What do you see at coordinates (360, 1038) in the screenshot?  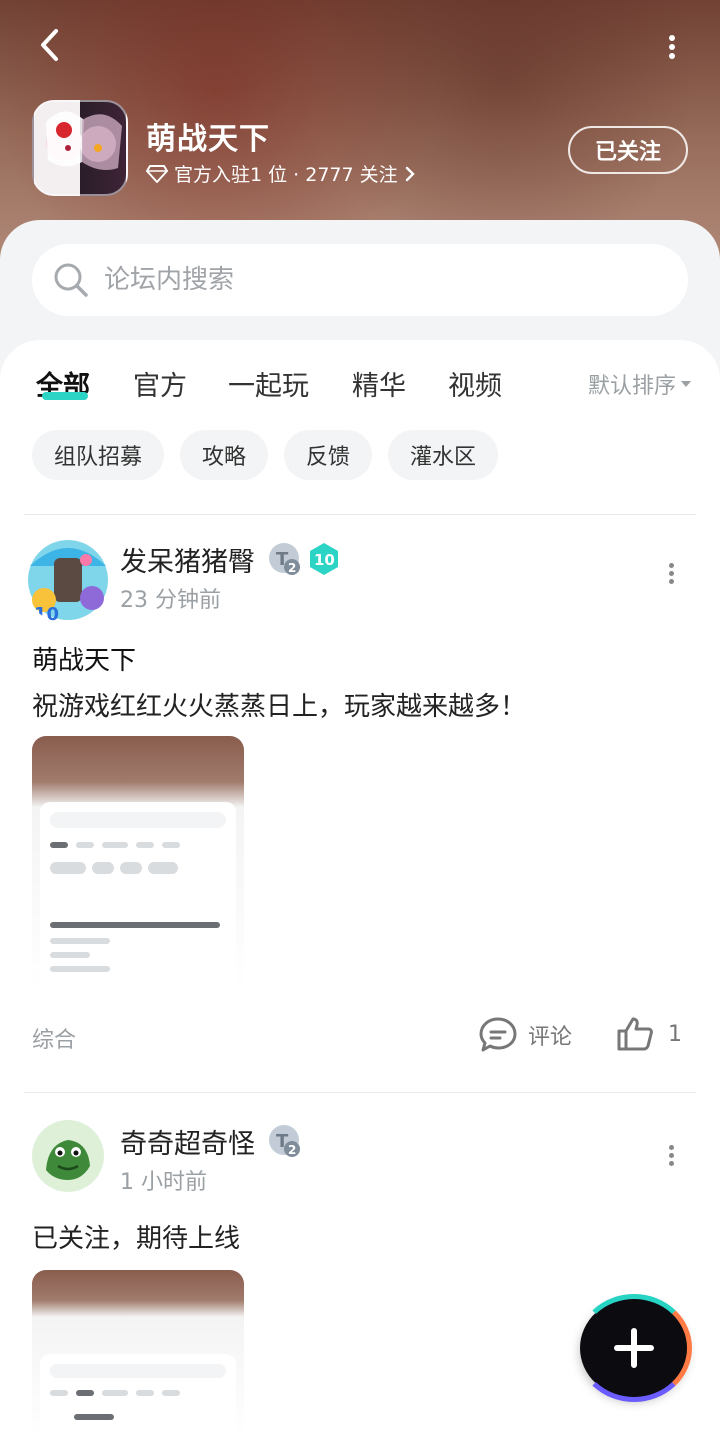 I see `post-footer: 综合 评论 1` at bounding box center [360, 1038].